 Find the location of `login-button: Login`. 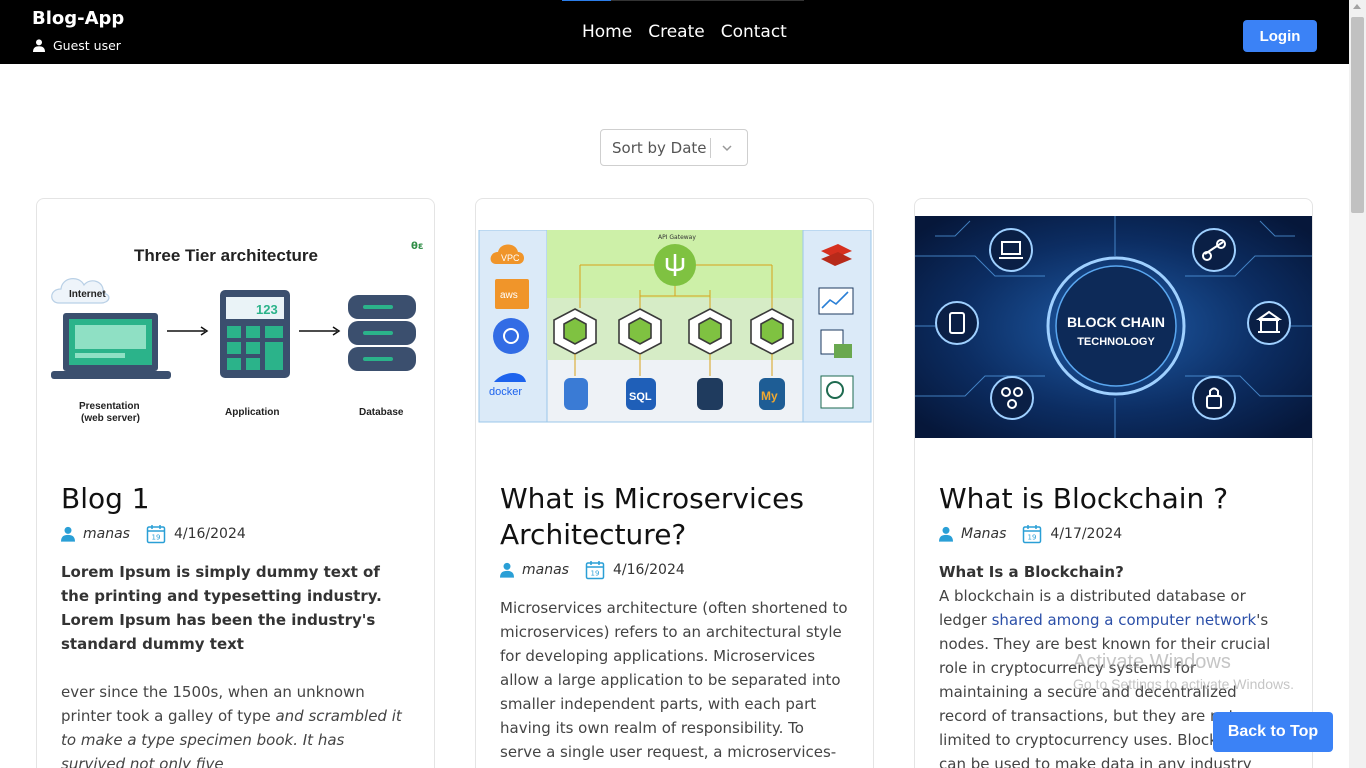

login-button: Login is located at coordinates (1280, 36).